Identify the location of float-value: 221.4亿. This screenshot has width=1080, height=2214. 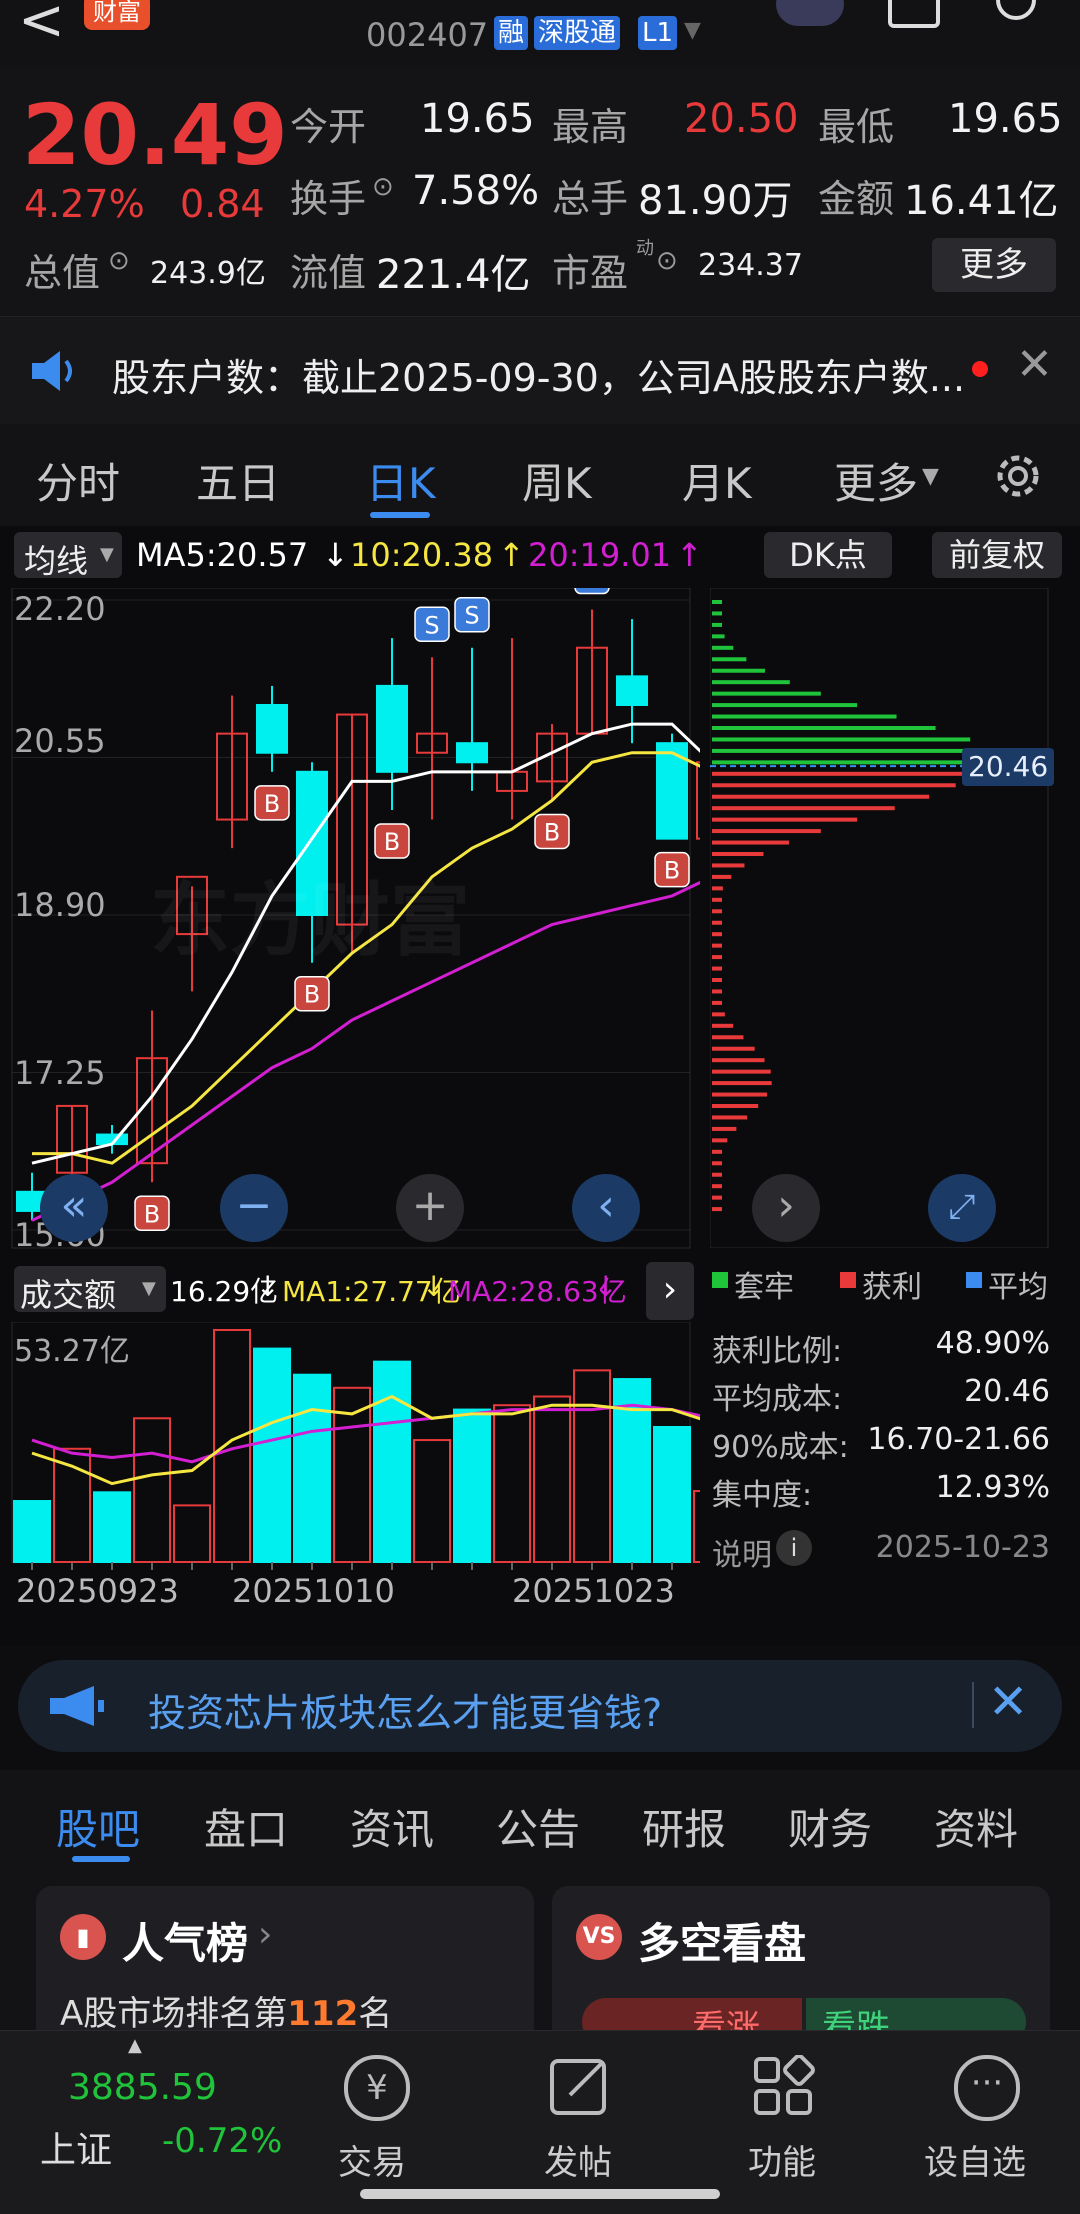
(453, 275).